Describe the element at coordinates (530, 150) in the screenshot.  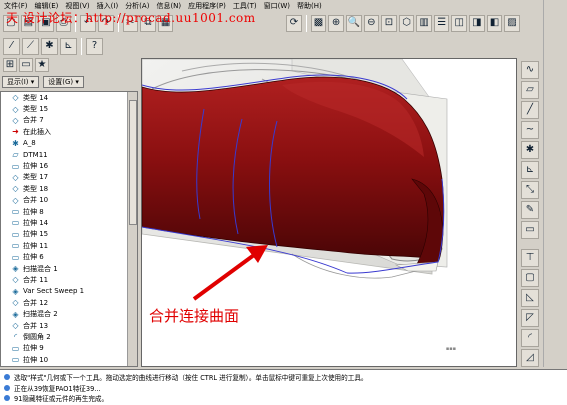
I see `point-icon: ✱` at that location.